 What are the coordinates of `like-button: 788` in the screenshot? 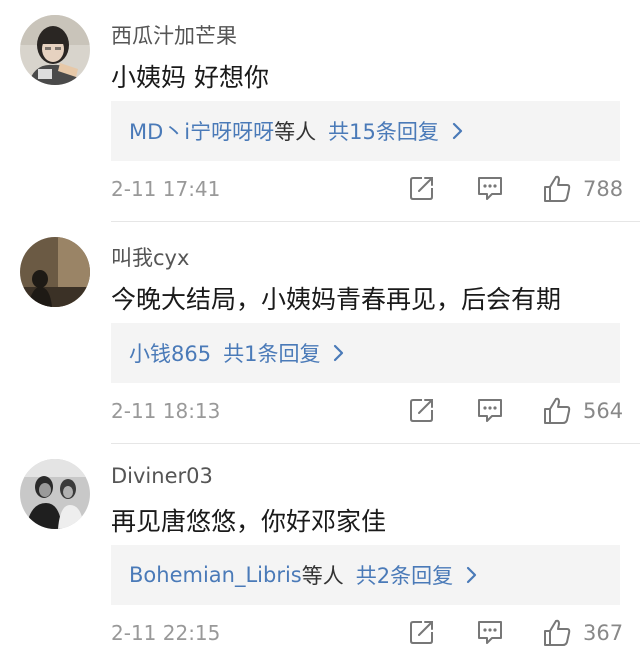 It's located at (582, 189).